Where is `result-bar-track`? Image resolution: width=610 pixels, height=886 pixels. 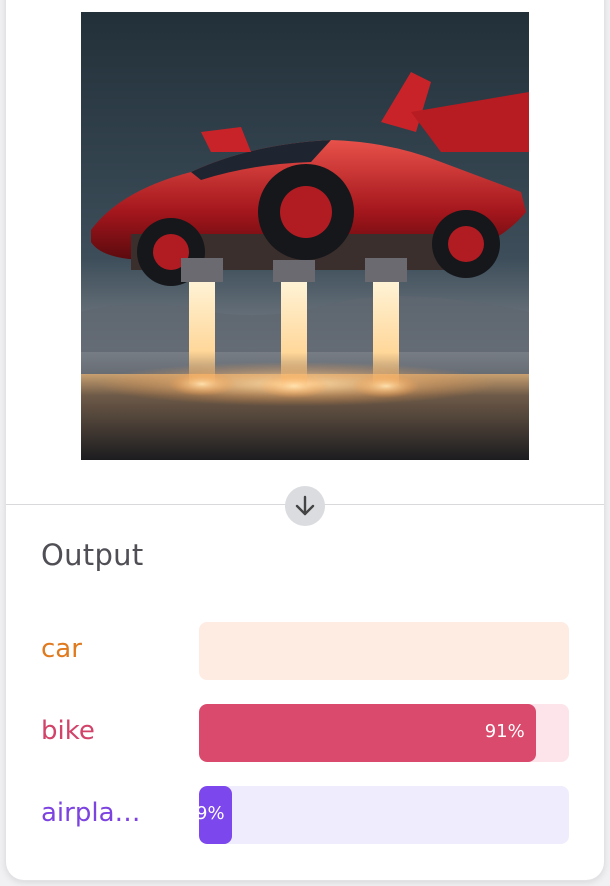
result-bar-track is located at coordinates (384, 651).